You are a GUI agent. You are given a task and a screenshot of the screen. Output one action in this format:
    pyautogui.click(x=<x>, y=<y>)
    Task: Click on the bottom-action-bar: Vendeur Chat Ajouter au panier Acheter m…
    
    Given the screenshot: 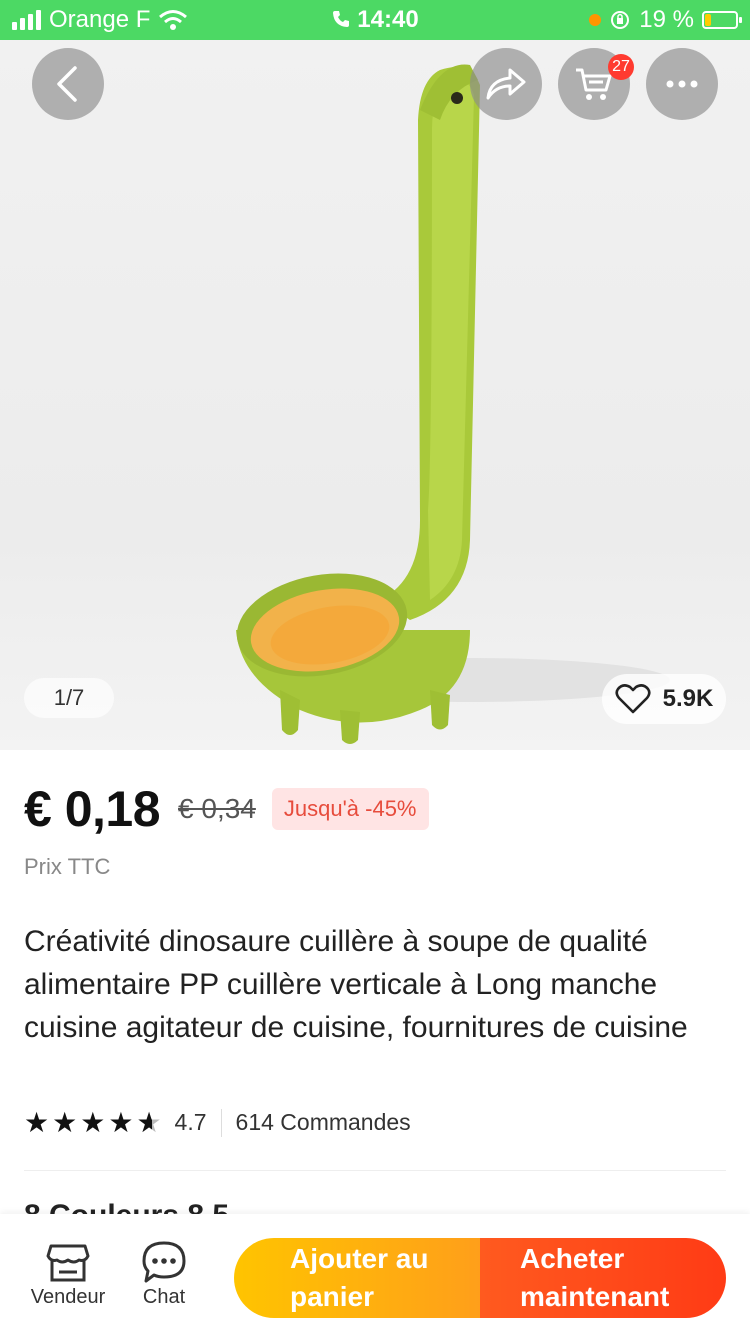 What is the action you would take?
    pyautogui.click(x=375, y=1274)
    